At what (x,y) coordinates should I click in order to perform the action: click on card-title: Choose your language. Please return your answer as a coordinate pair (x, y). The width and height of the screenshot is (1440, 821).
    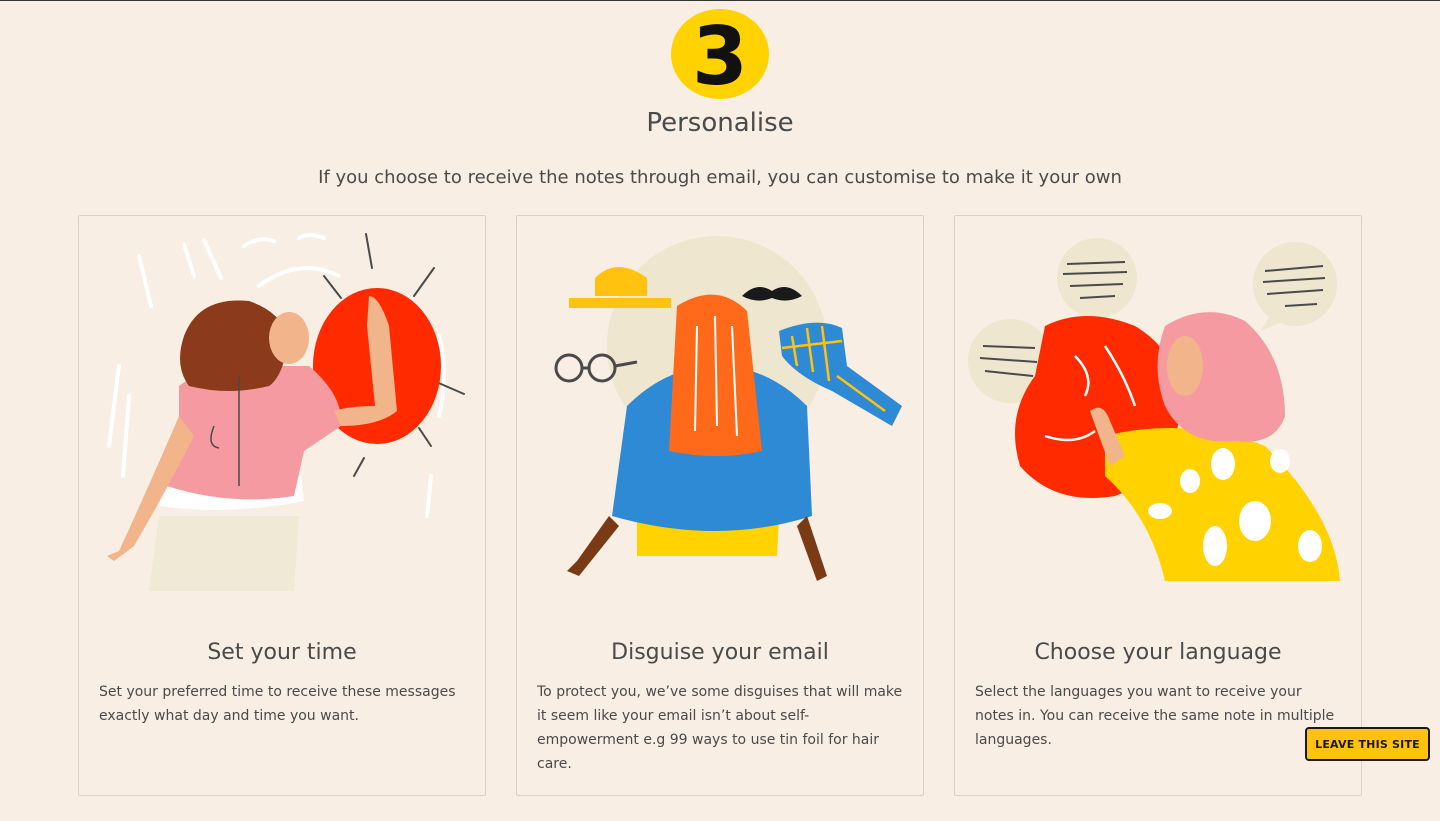
    Looking at the image, I should click on (1158, 652).